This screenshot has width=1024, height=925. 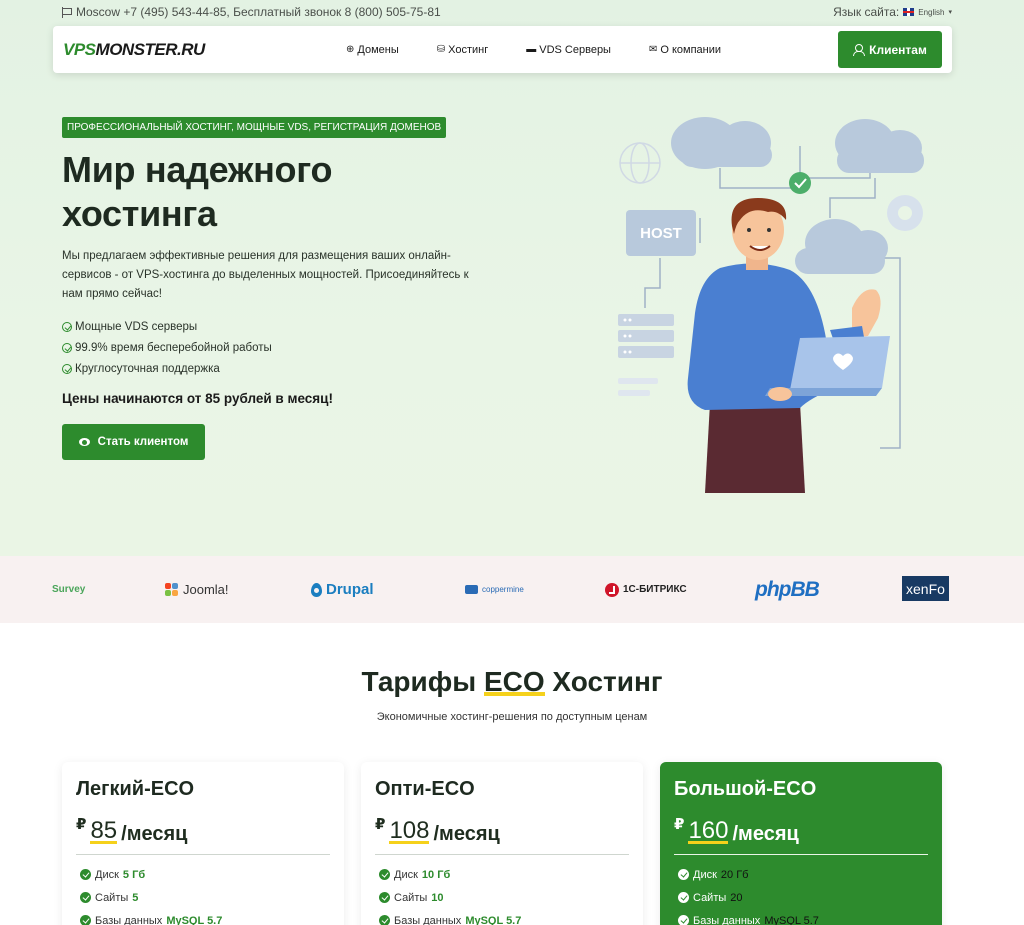 I want to click on partner-name: 1С-БИТРИКС, so click(x=655, y=589).